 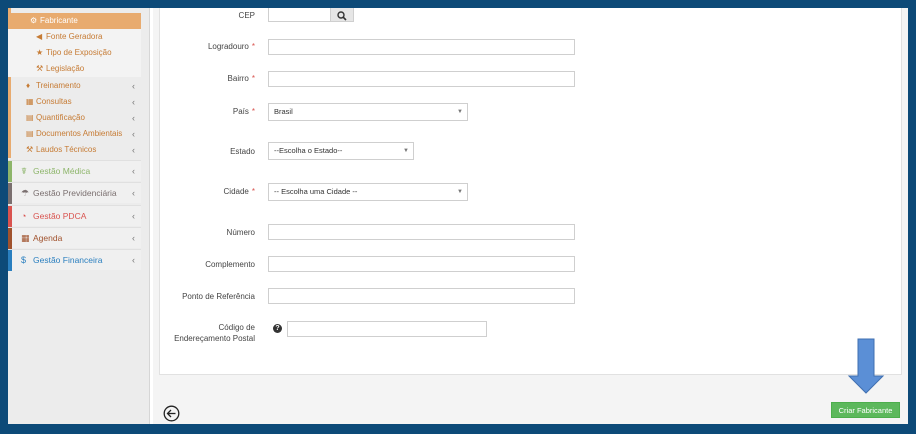 I want to click on sidebar-sub-item-tipo-exposicao: ★ Tipo de Exposição, so click(x=74, y=53).